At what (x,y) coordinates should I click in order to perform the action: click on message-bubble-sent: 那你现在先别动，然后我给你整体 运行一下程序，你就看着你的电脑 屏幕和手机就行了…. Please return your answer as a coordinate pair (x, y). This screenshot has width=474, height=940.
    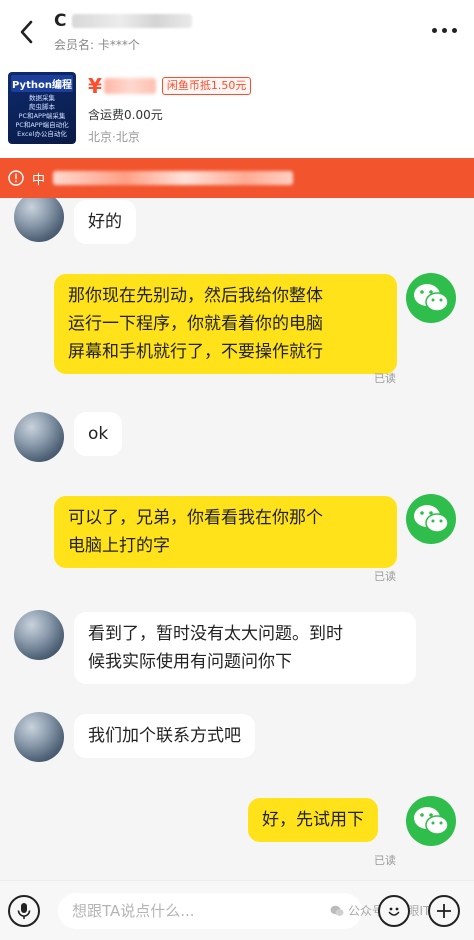
    Looking at the image, I should click on (225, 324).